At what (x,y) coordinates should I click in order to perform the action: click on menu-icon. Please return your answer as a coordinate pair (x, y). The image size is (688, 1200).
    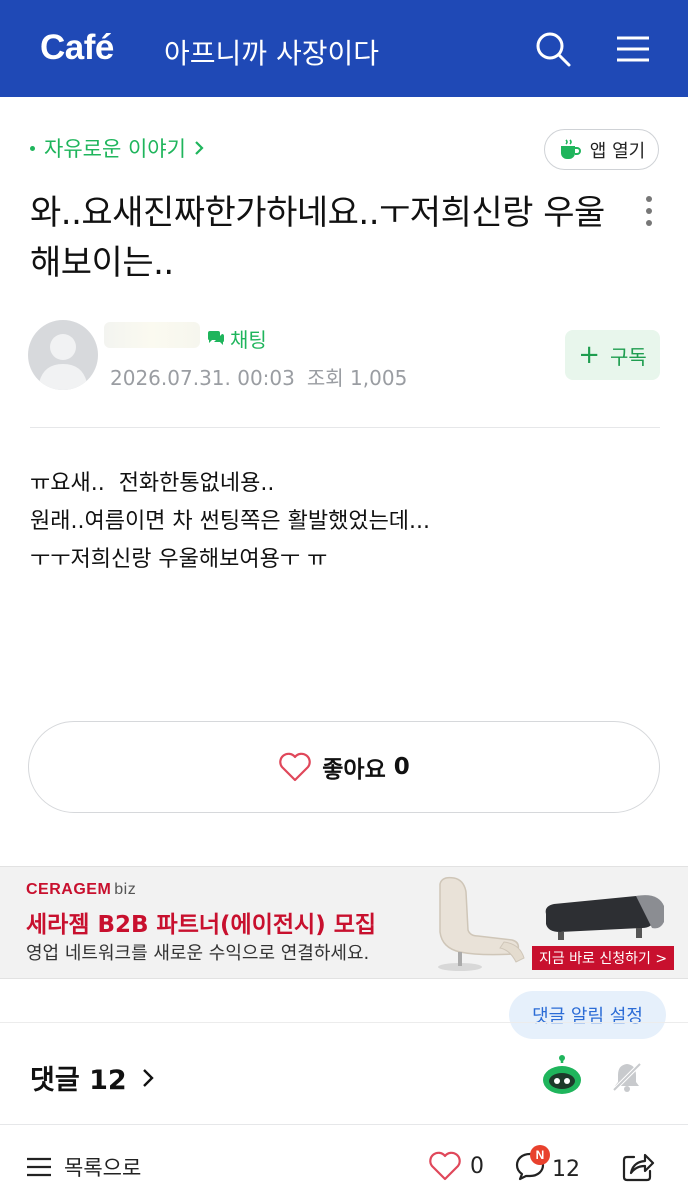
    Looking at the image, I should click on (633, 49).